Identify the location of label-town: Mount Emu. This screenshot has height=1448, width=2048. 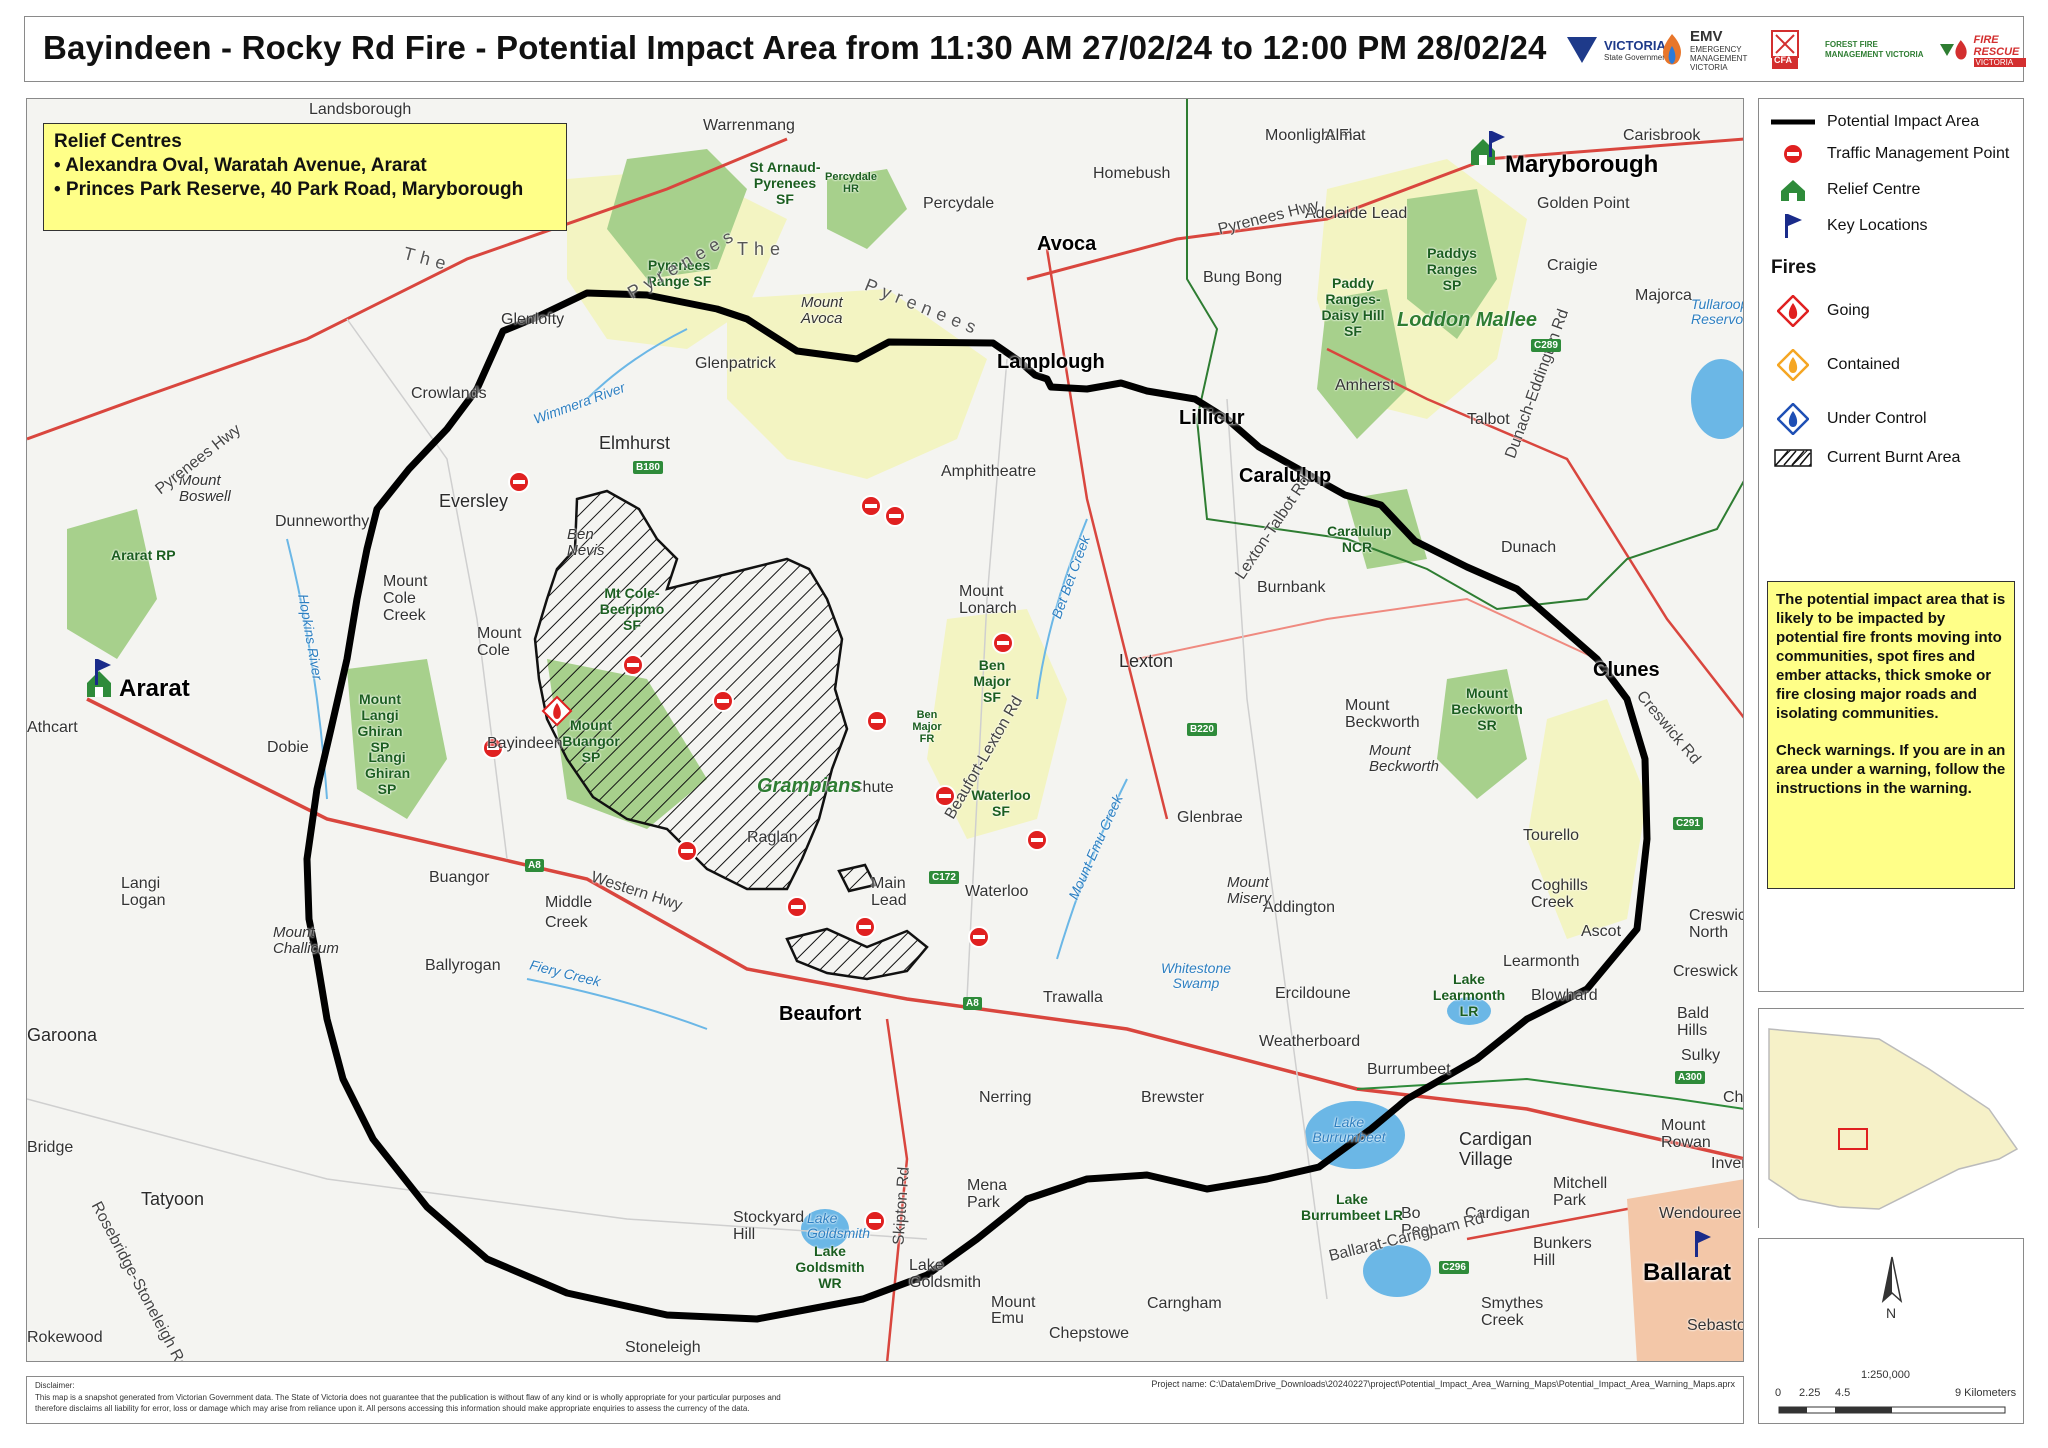
(1013, 1310).